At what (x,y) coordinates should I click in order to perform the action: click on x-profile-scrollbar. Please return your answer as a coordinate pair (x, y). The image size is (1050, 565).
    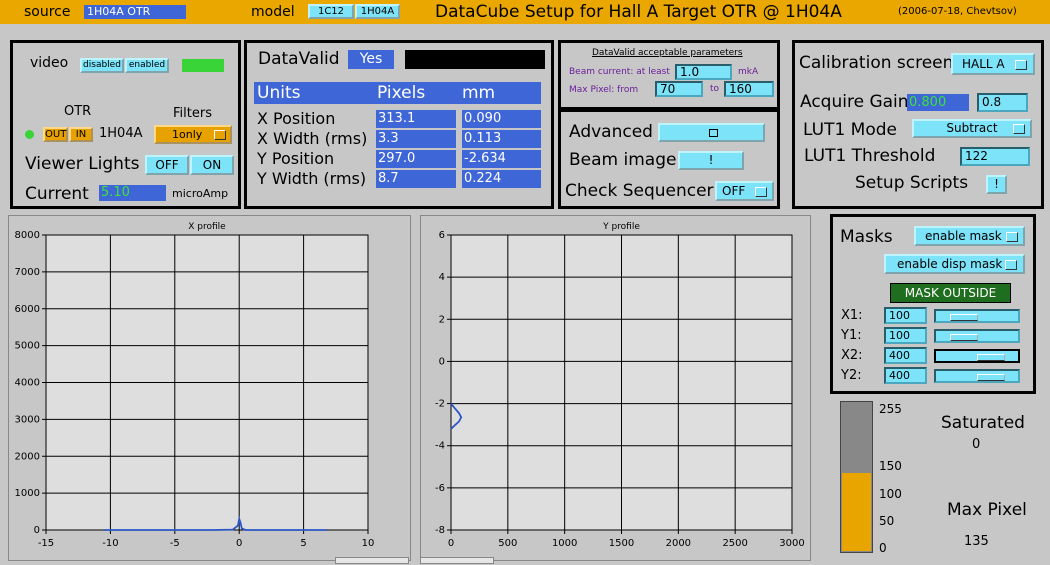
    Looking at the image, I should click on (372, 560).